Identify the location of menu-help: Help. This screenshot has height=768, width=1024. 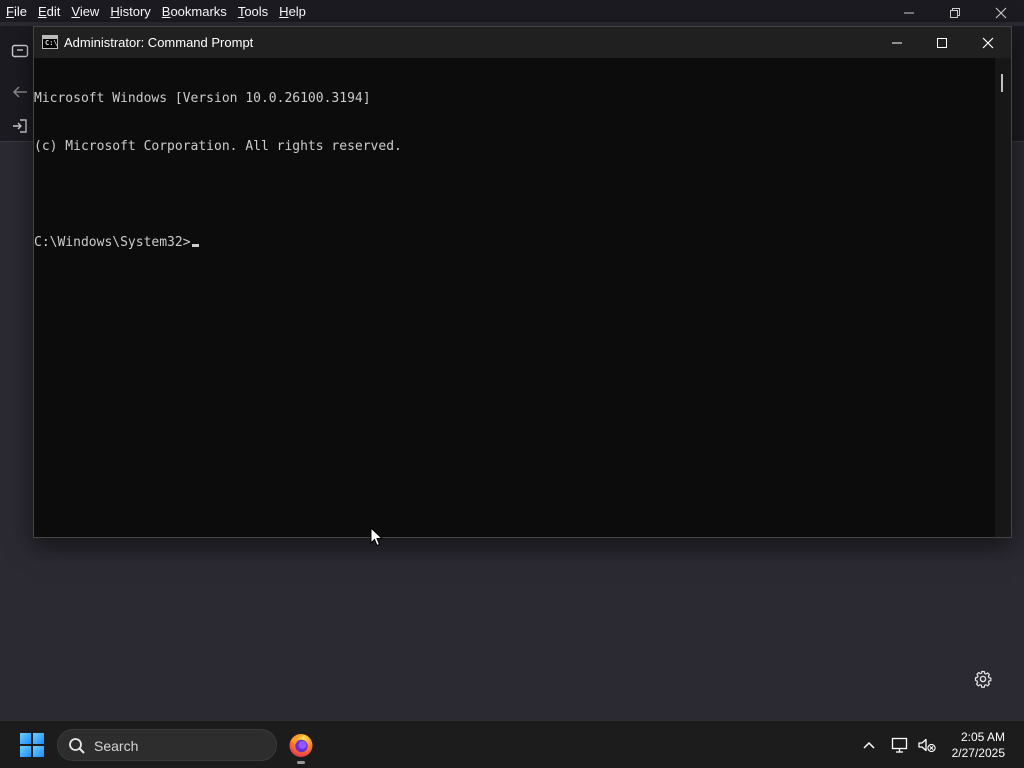
(292, 11).